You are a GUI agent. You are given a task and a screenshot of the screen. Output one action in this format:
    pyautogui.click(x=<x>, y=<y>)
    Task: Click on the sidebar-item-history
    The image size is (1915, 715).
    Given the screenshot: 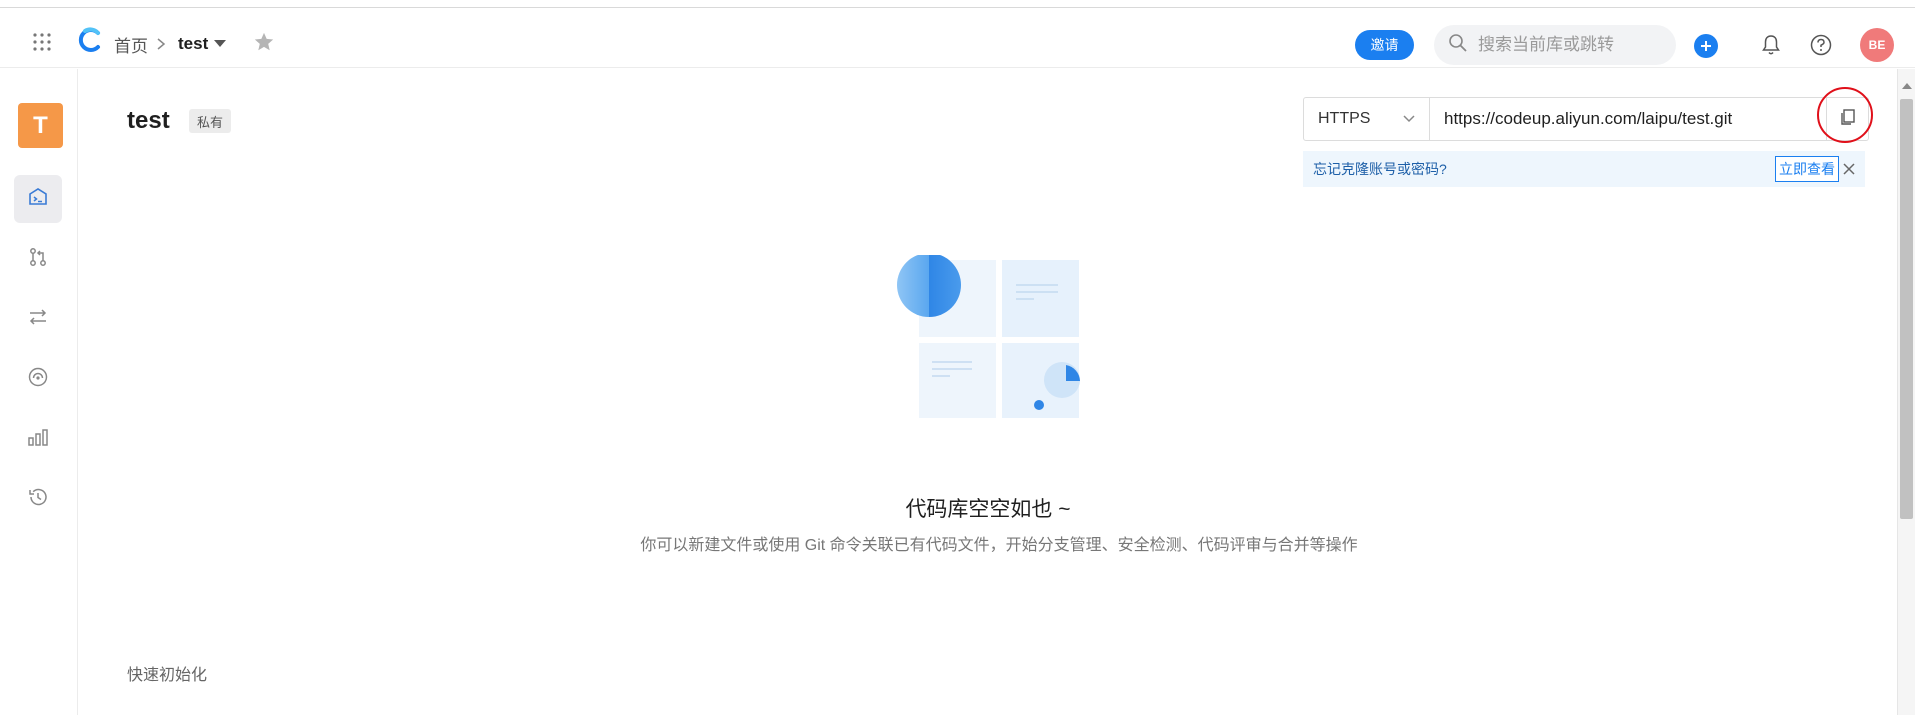 What is the action you would take?
    pyautogui.click(x=38, y=499)
    